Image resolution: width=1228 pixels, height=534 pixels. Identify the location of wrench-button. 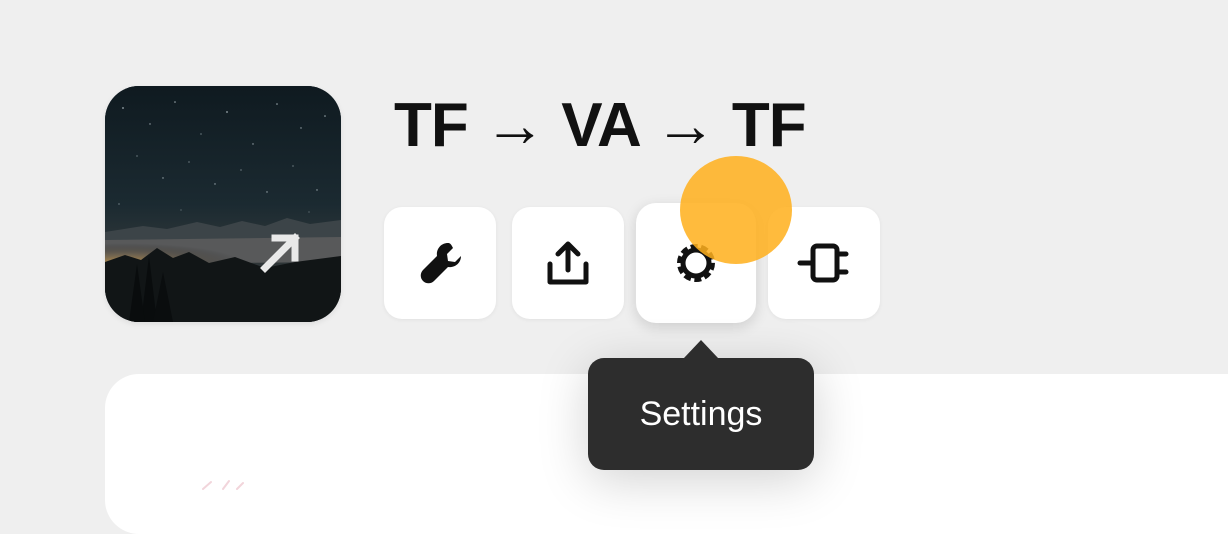
(440, 263).